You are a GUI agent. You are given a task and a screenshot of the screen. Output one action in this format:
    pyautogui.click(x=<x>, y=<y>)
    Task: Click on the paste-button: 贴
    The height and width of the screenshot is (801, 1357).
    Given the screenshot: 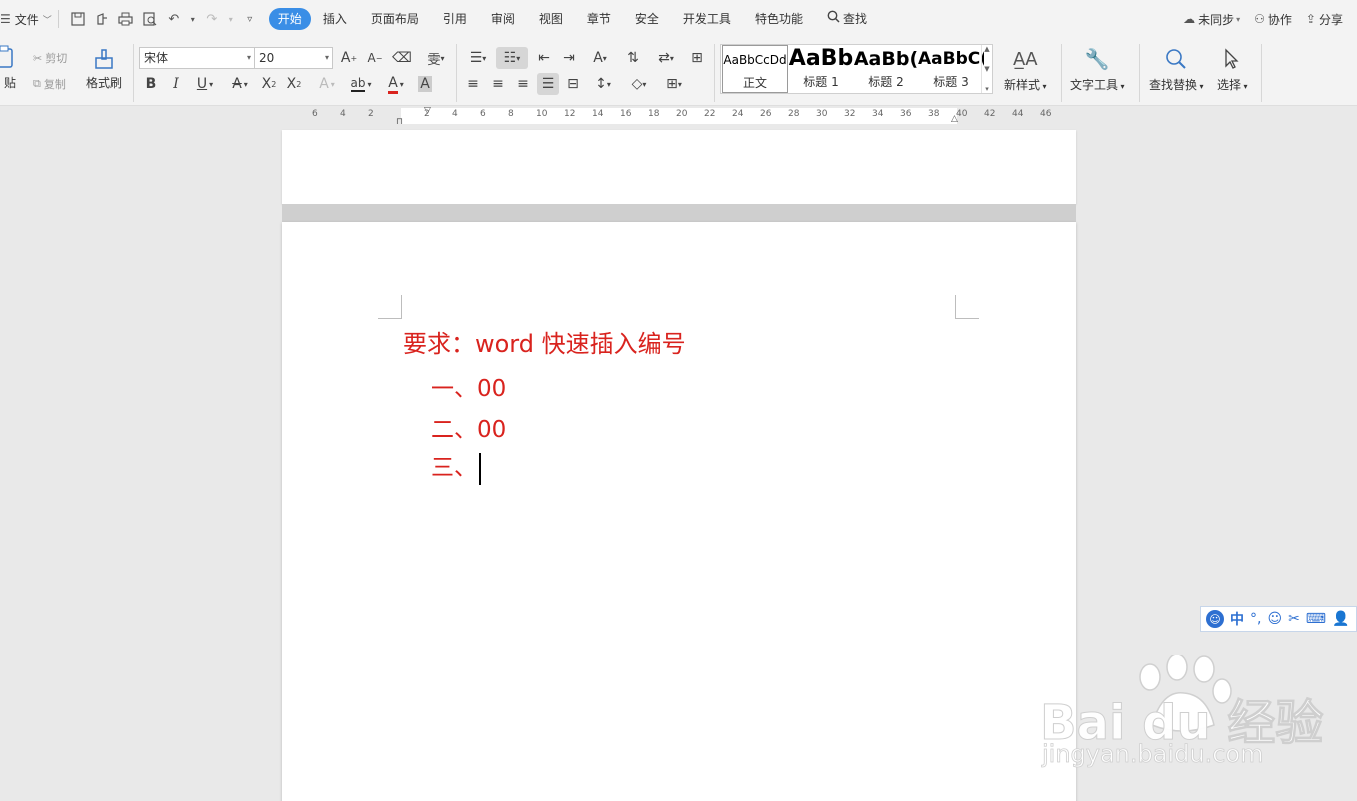 What is the action you would take?
    pyautogui.click(x=9, y=67)
    